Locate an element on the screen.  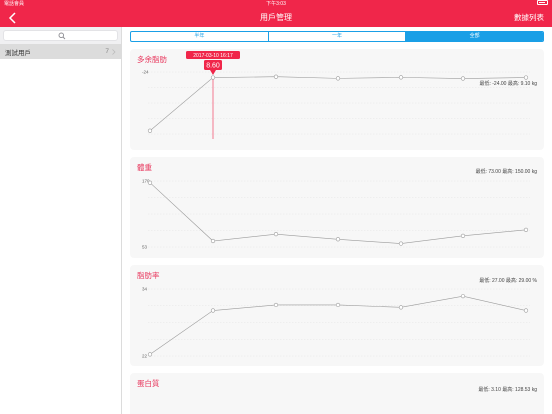
segment-half-year: 半年 is located at coordinates (199, 36).